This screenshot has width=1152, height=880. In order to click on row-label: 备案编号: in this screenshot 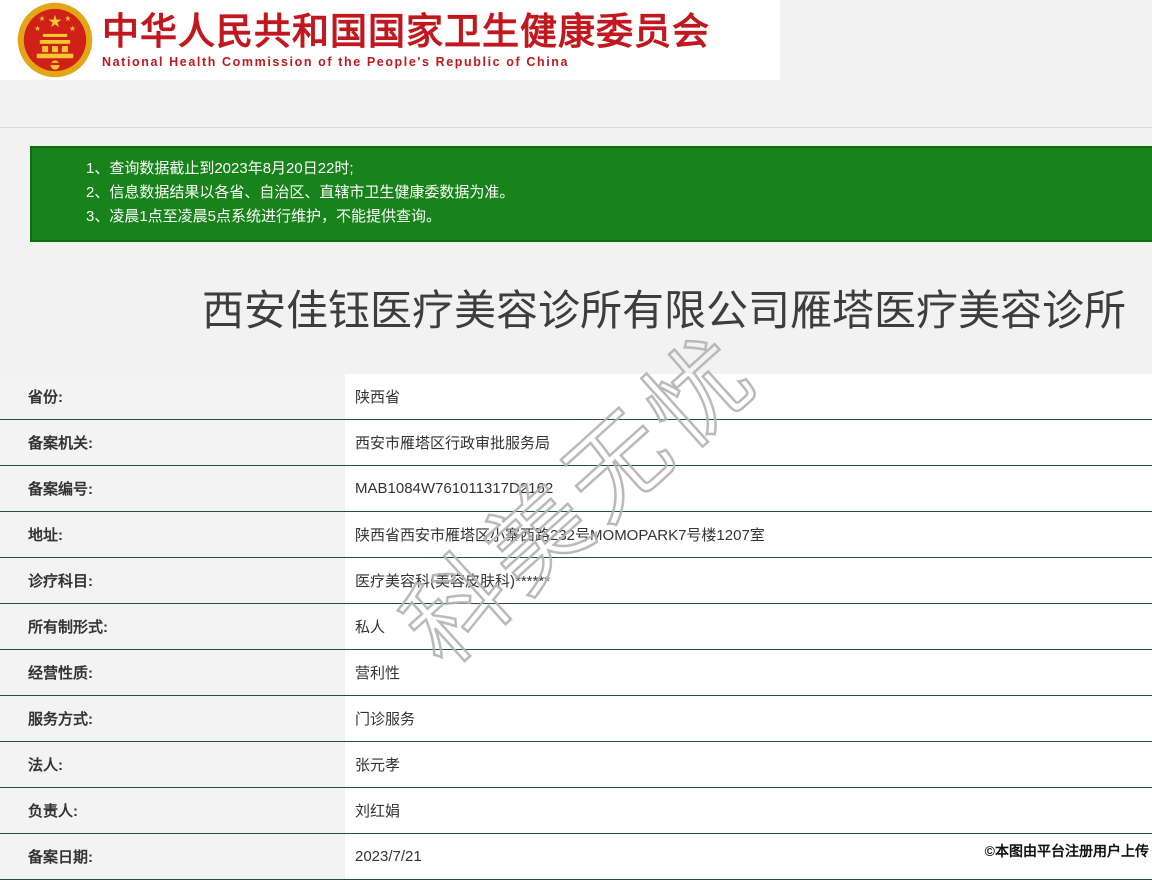, I will do `click(172, 488)`.